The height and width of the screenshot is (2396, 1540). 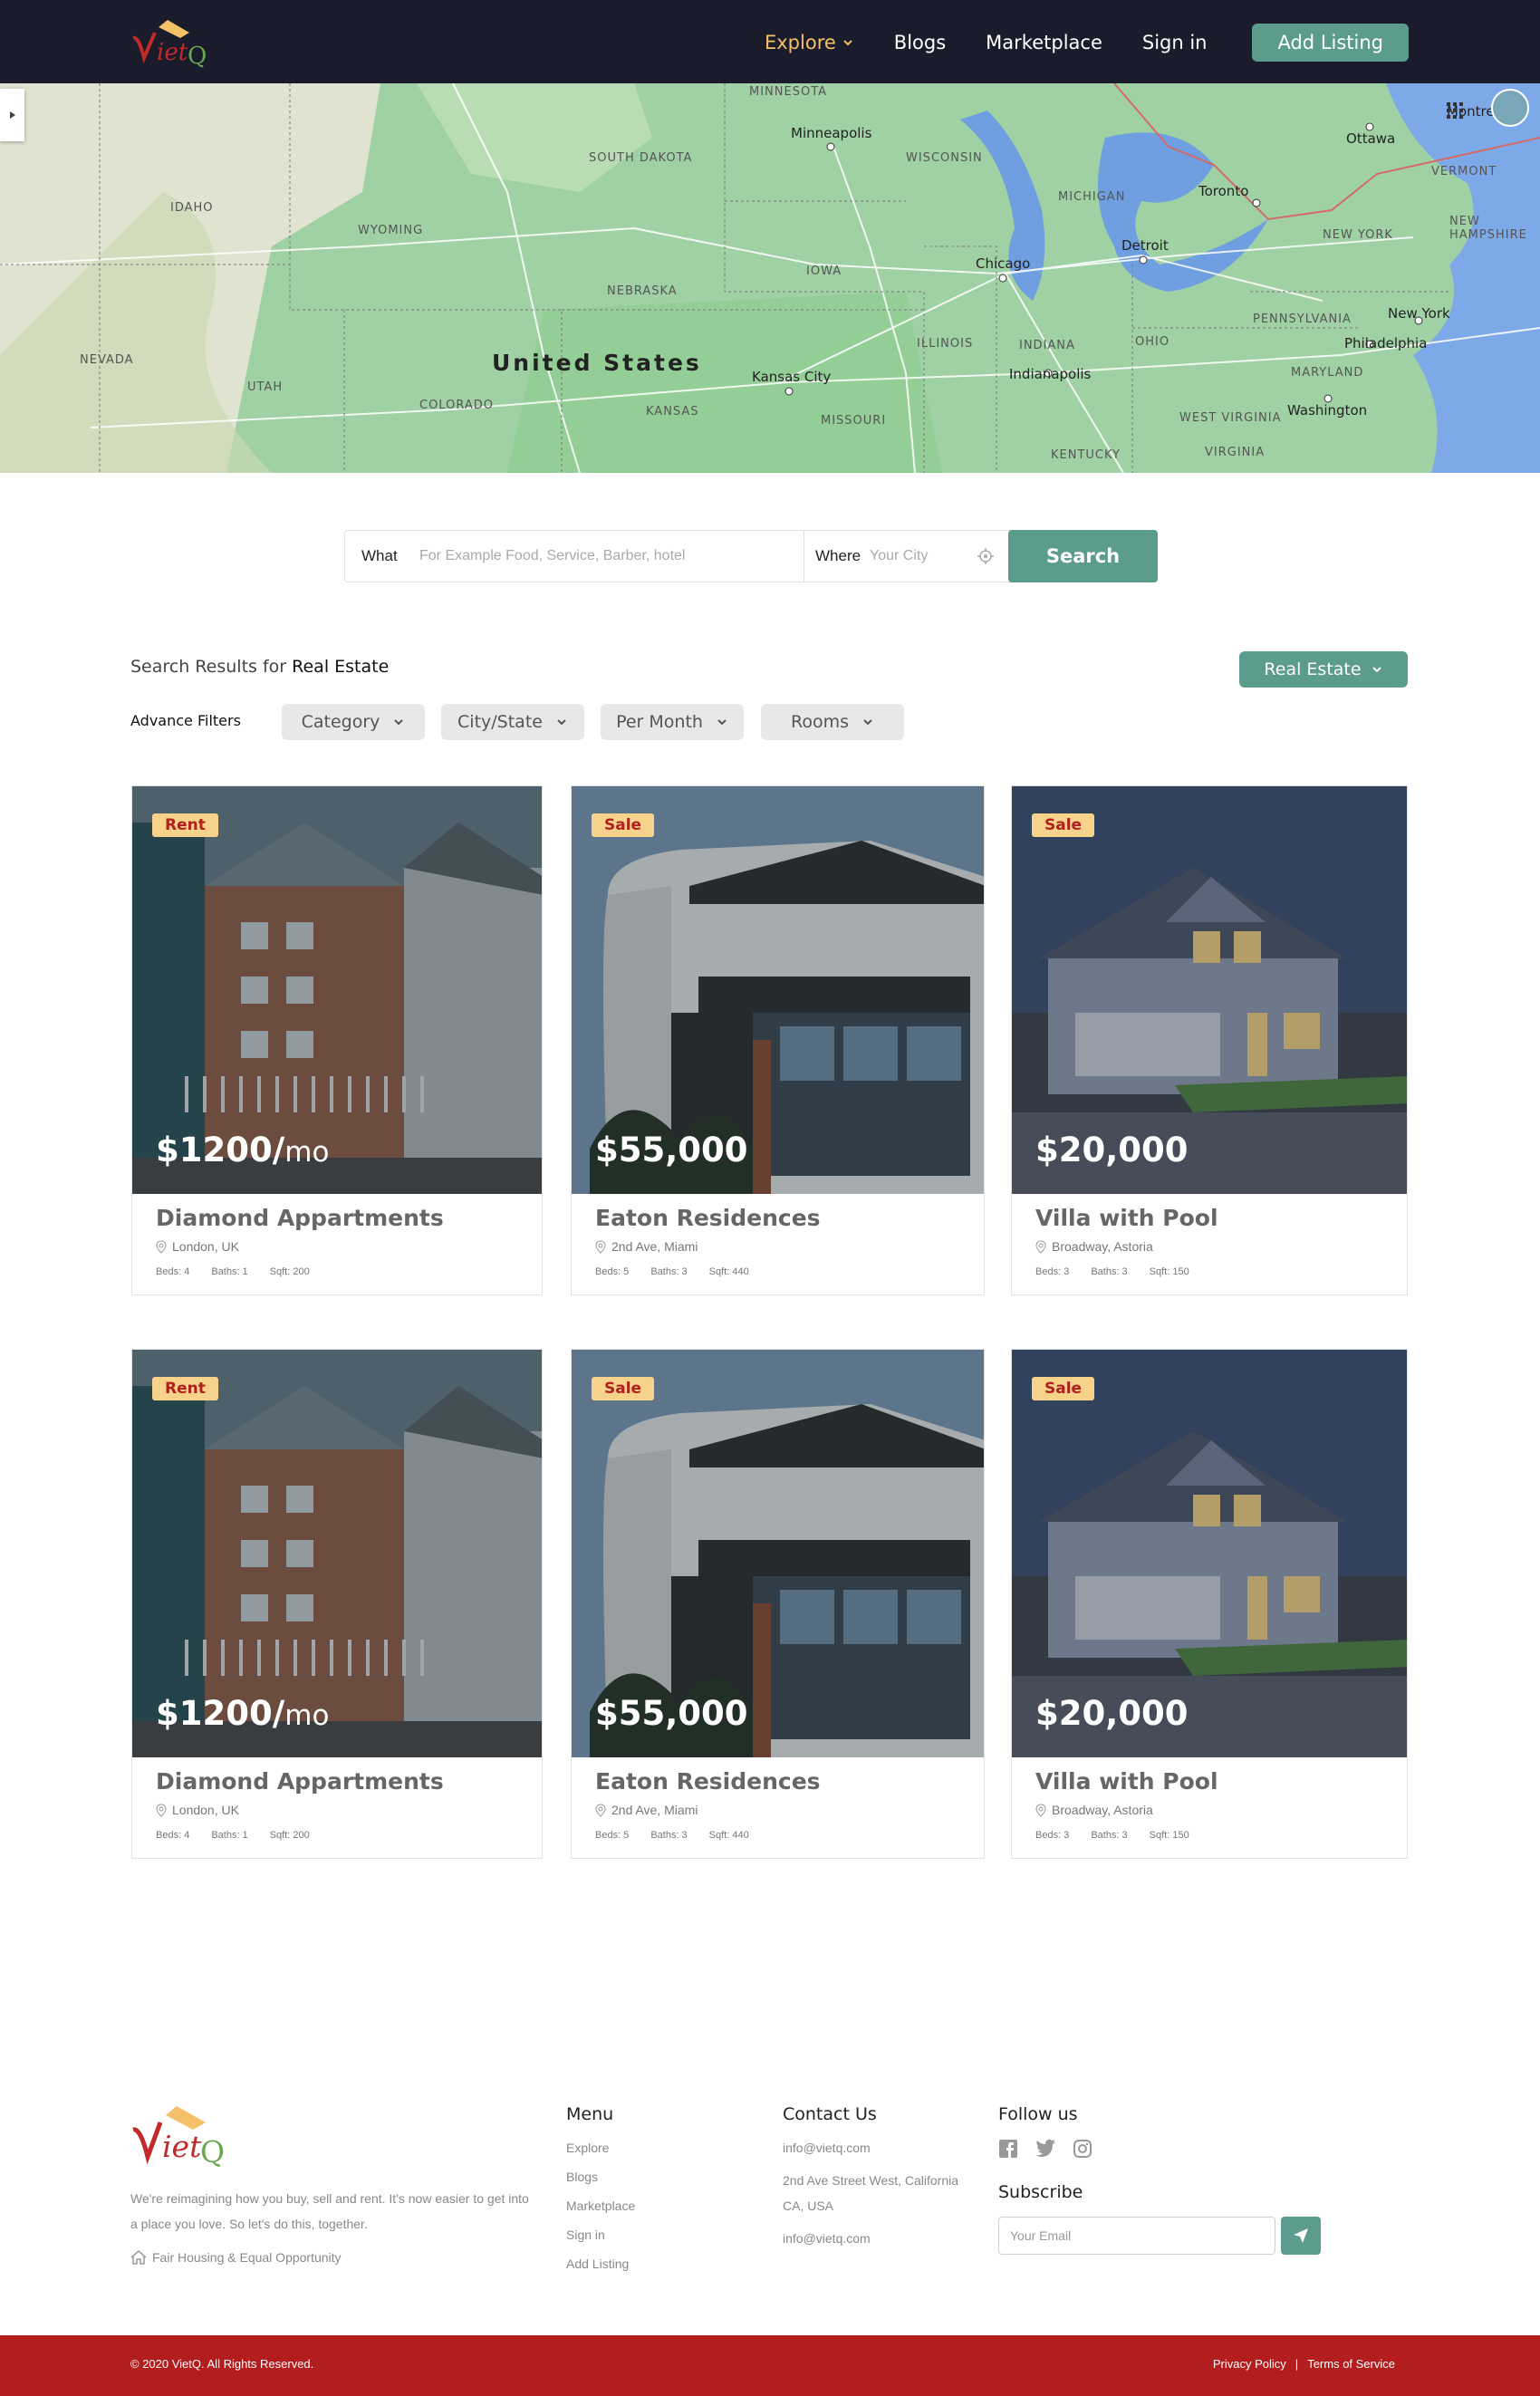 I want to click on nav-blogs: Blogs, so click(x=920, y=42).